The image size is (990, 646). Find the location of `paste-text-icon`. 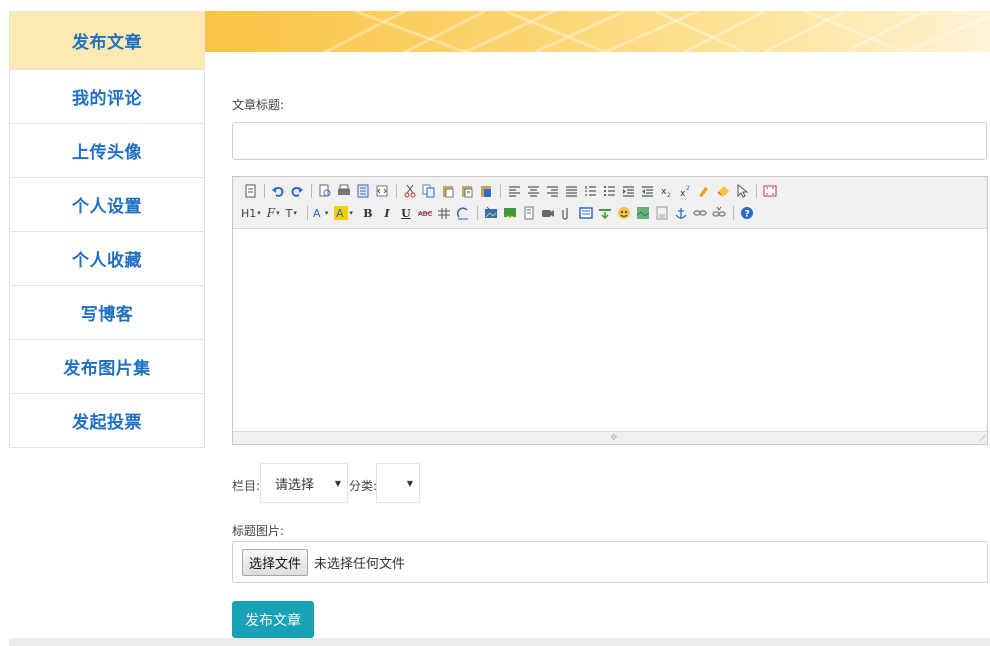

paste-text-icon is located at coordinates (467, 191).